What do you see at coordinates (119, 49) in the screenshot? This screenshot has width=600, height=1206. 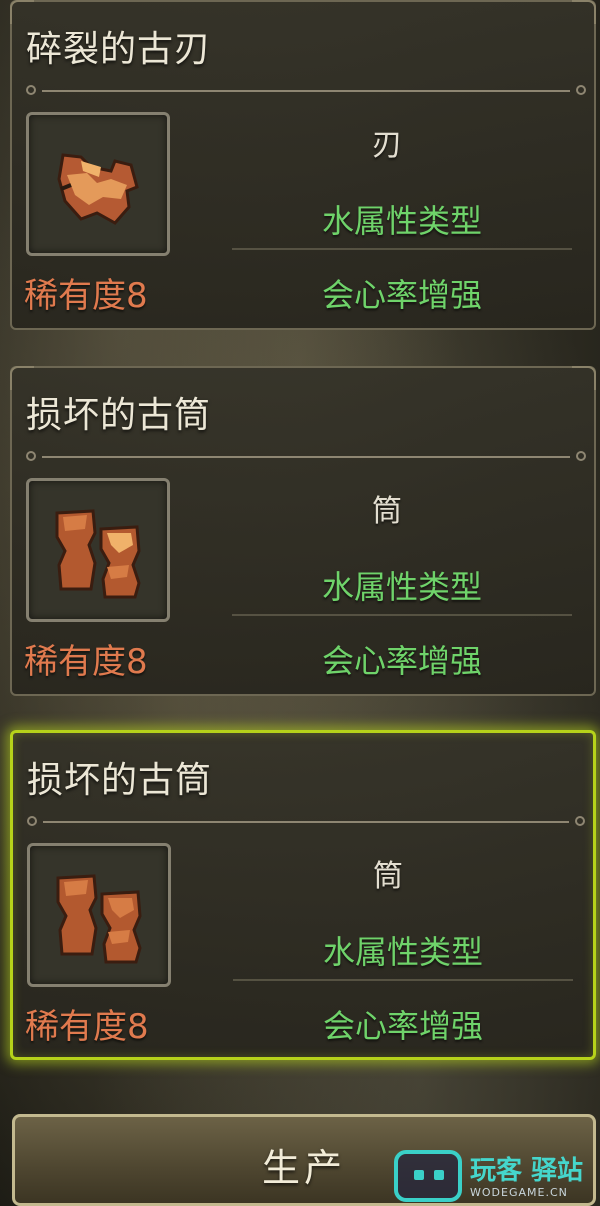 I see `material-name: 碎裂的古刃` at bounding box center [119, 49].